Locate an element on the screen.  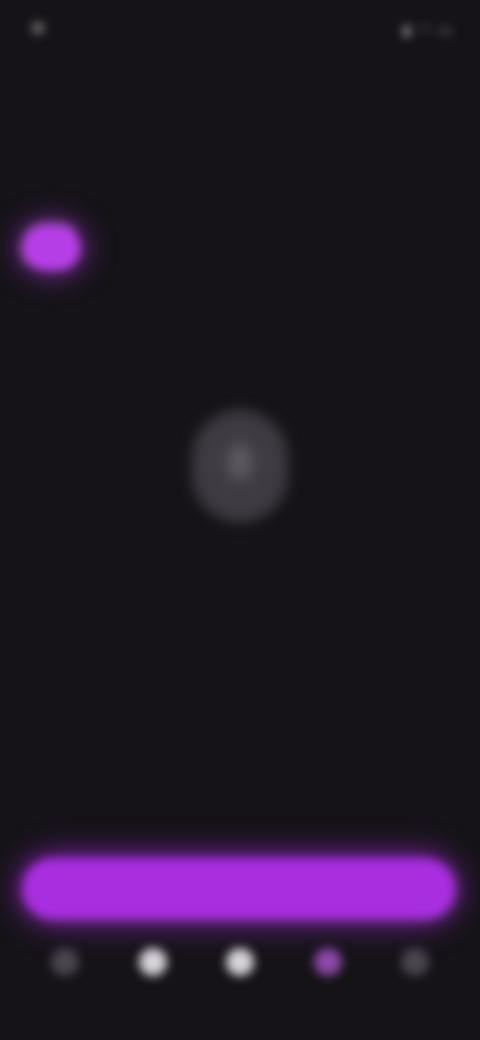
nav-label-profile is located at coordinates (415, 989).